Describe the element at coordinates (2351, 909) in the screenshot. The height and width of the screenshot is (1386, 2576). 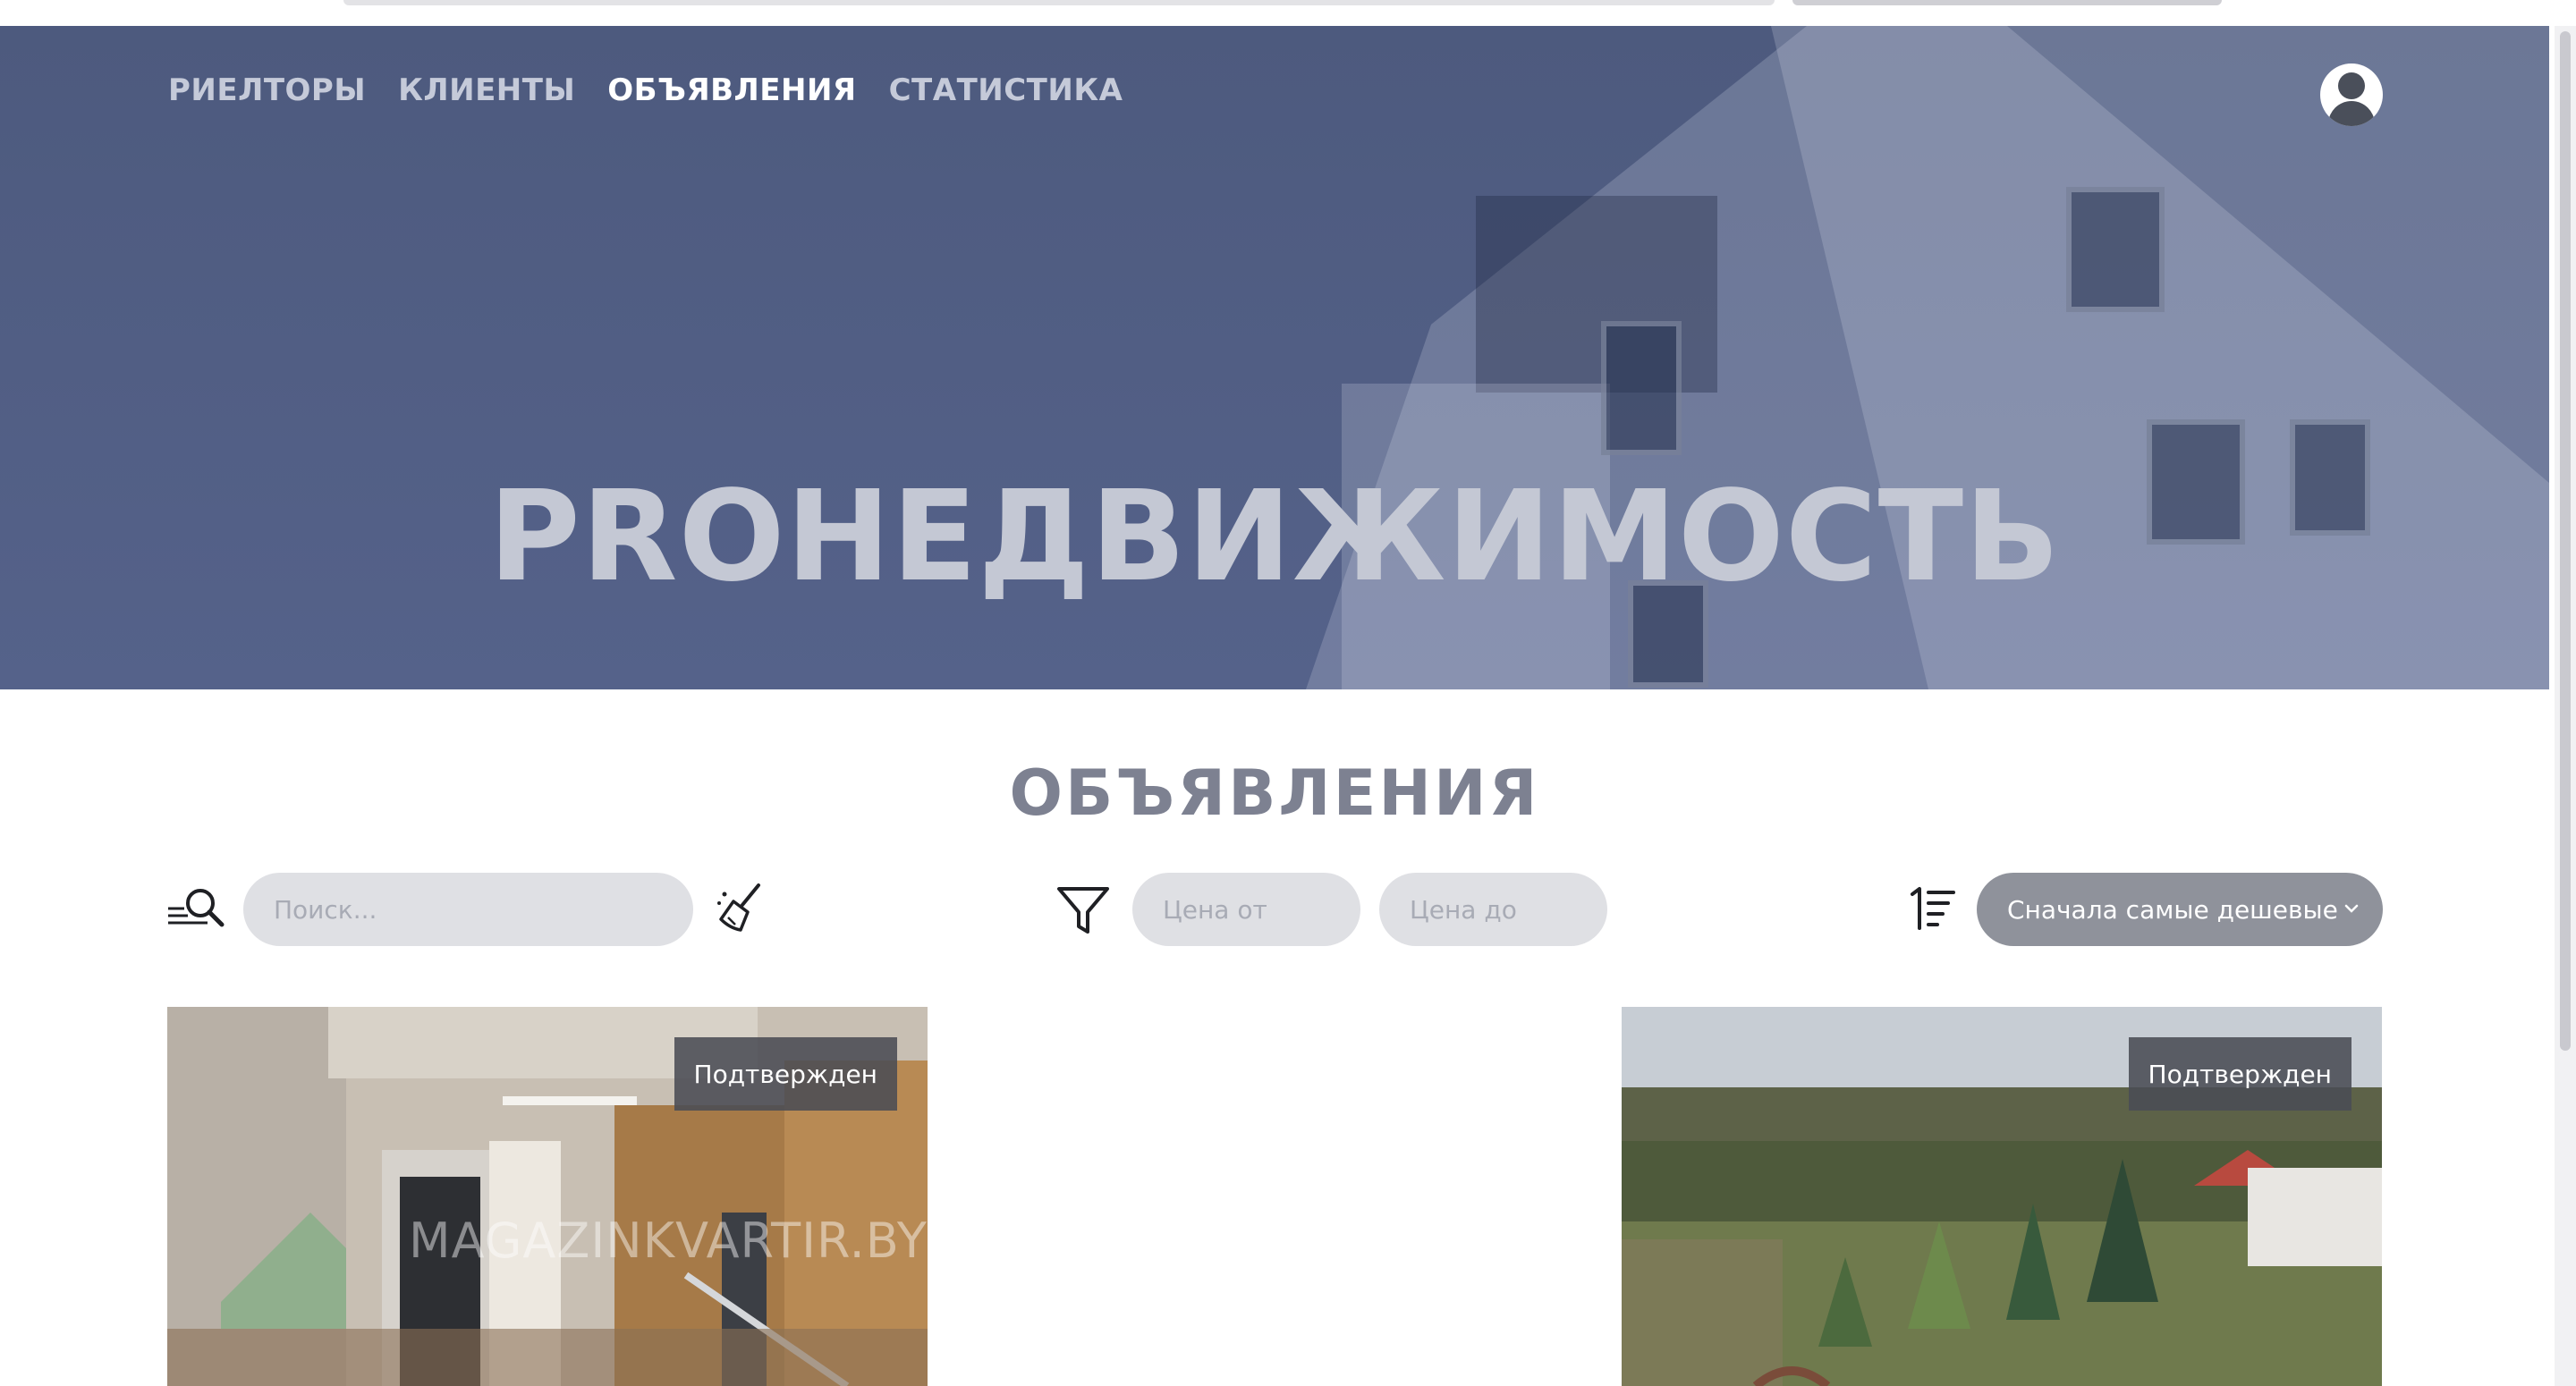
I see `chevron-down-icon` at that location.